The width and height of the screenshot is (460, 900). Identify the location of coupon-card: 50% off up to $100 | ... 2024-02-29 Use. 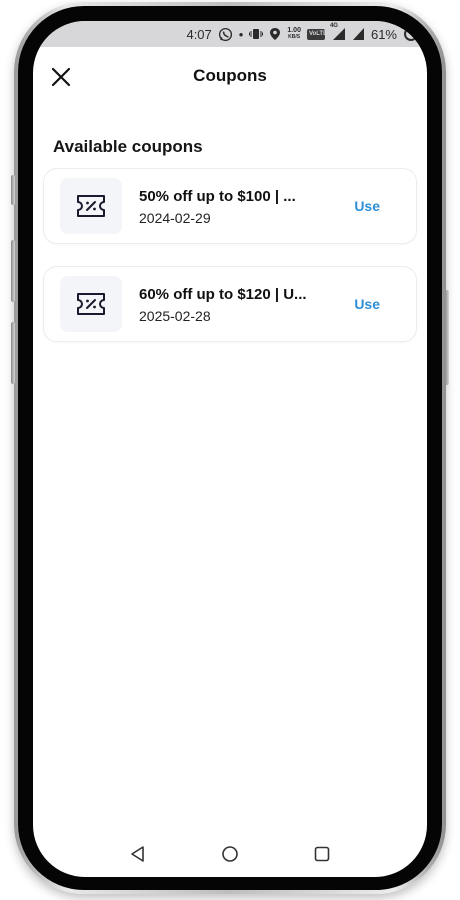
(230, 206).